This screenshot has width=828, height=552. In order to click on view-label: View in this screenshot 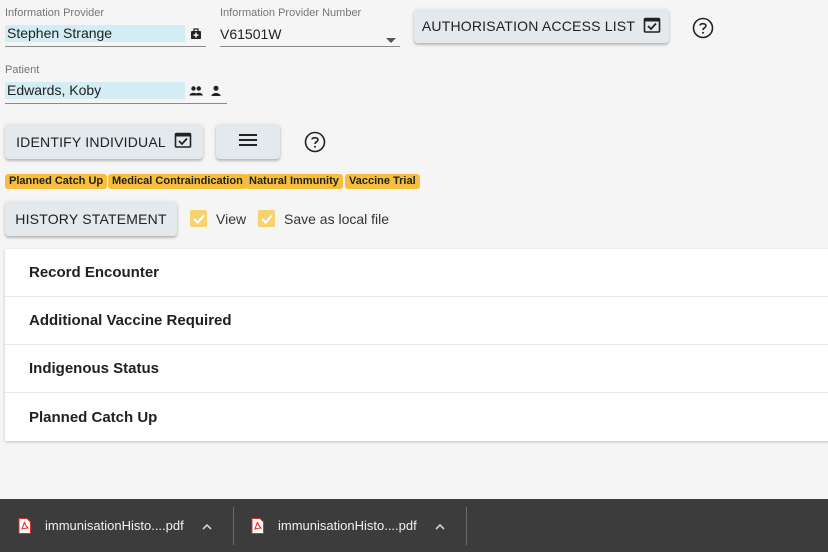, I will do `click(231, 218)`.